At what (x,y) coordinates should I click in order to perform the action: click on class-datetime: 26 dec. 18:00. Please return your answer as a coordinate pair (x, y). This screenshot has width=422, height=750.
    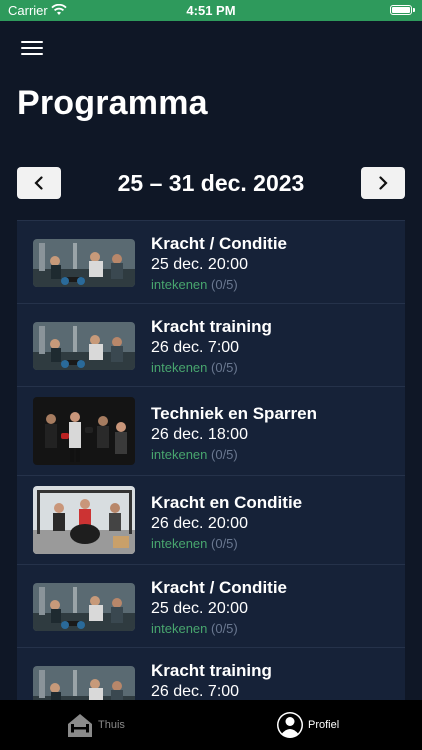
    Looking at the image, I should click on (199, 434).